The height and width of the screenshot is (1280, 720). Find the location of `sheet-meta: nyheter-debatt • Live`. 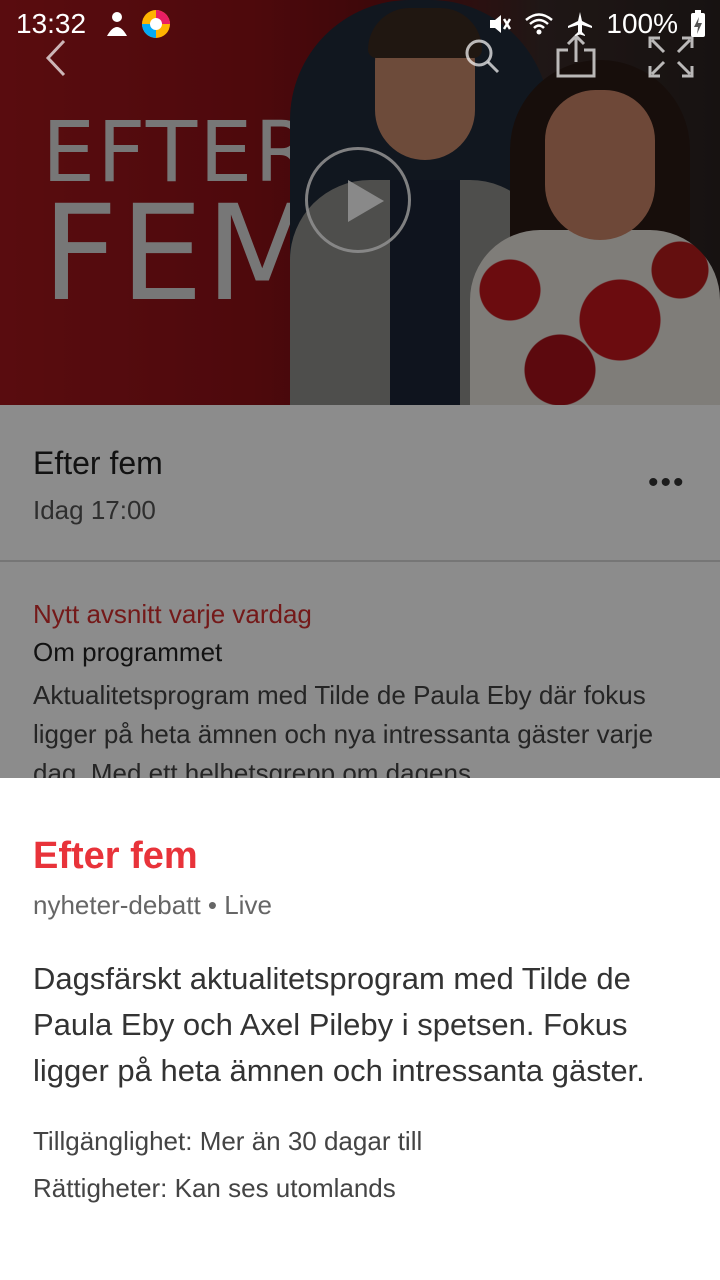

sheet-meta: nyheter-debatt • Live is located at coordinates (152, 905).